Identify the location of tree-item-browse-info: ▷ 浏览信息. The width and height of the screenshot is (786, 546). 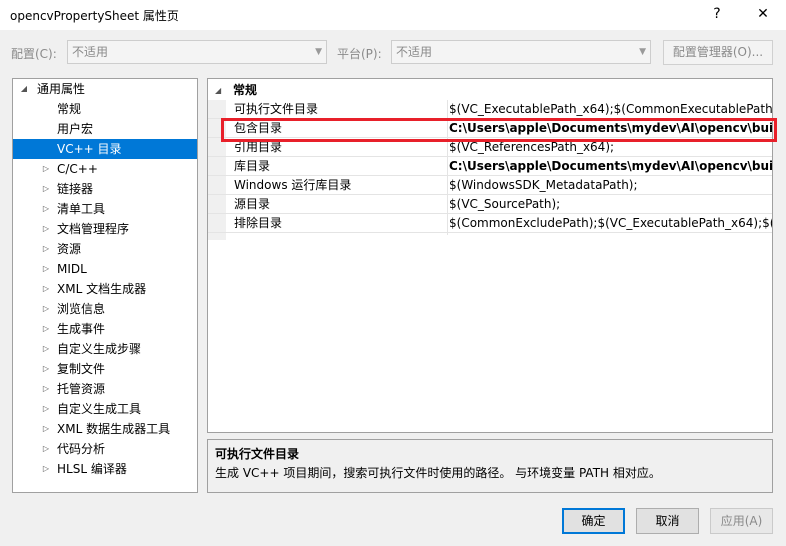
(105, 309).